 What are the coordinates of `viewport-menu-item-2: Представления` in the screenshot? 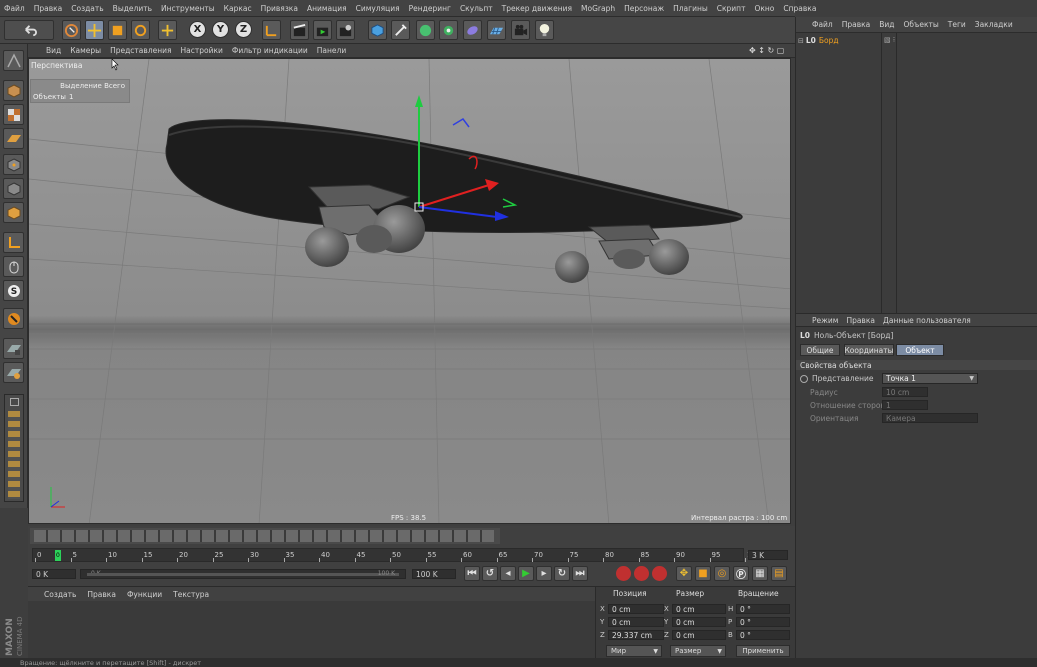 It's located at (140, 50).